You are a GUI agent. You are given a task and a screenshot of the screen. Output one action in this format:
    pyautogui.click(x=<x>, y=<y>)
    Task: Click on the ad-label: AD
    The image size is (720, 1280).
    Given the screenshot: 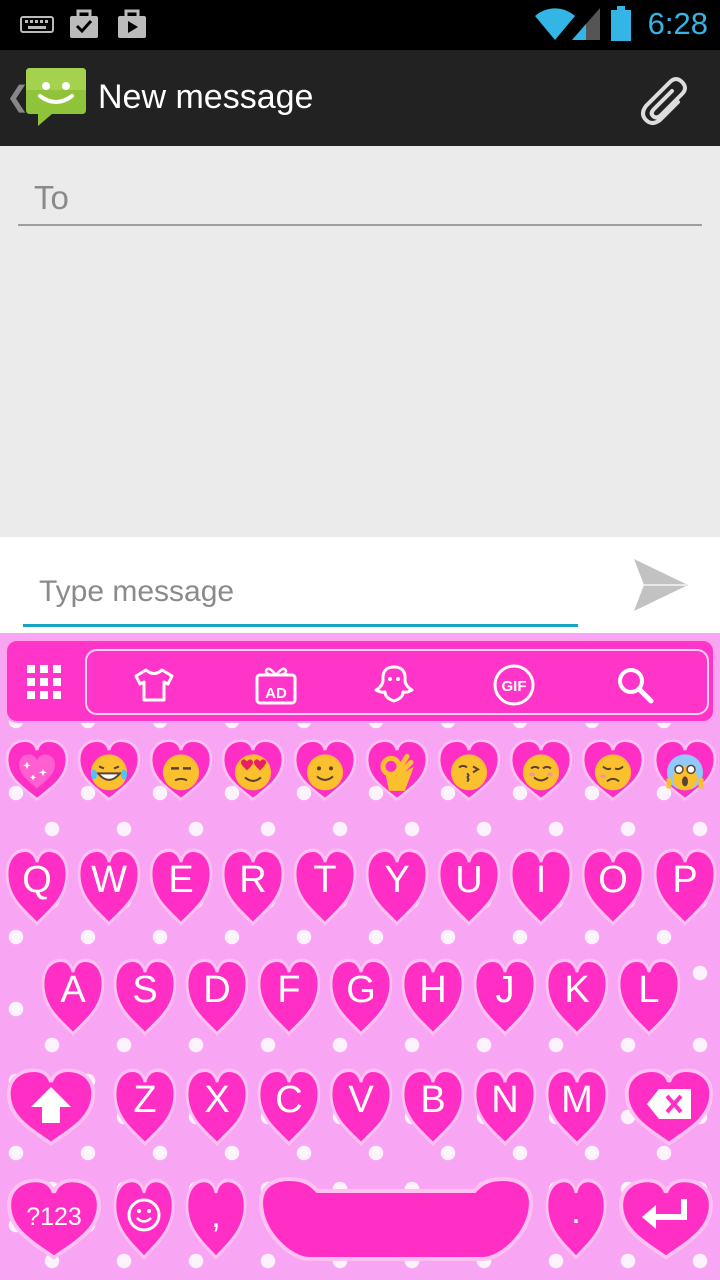 What is the action you would take?
    pyautogui.click(x=276, y=693)
    